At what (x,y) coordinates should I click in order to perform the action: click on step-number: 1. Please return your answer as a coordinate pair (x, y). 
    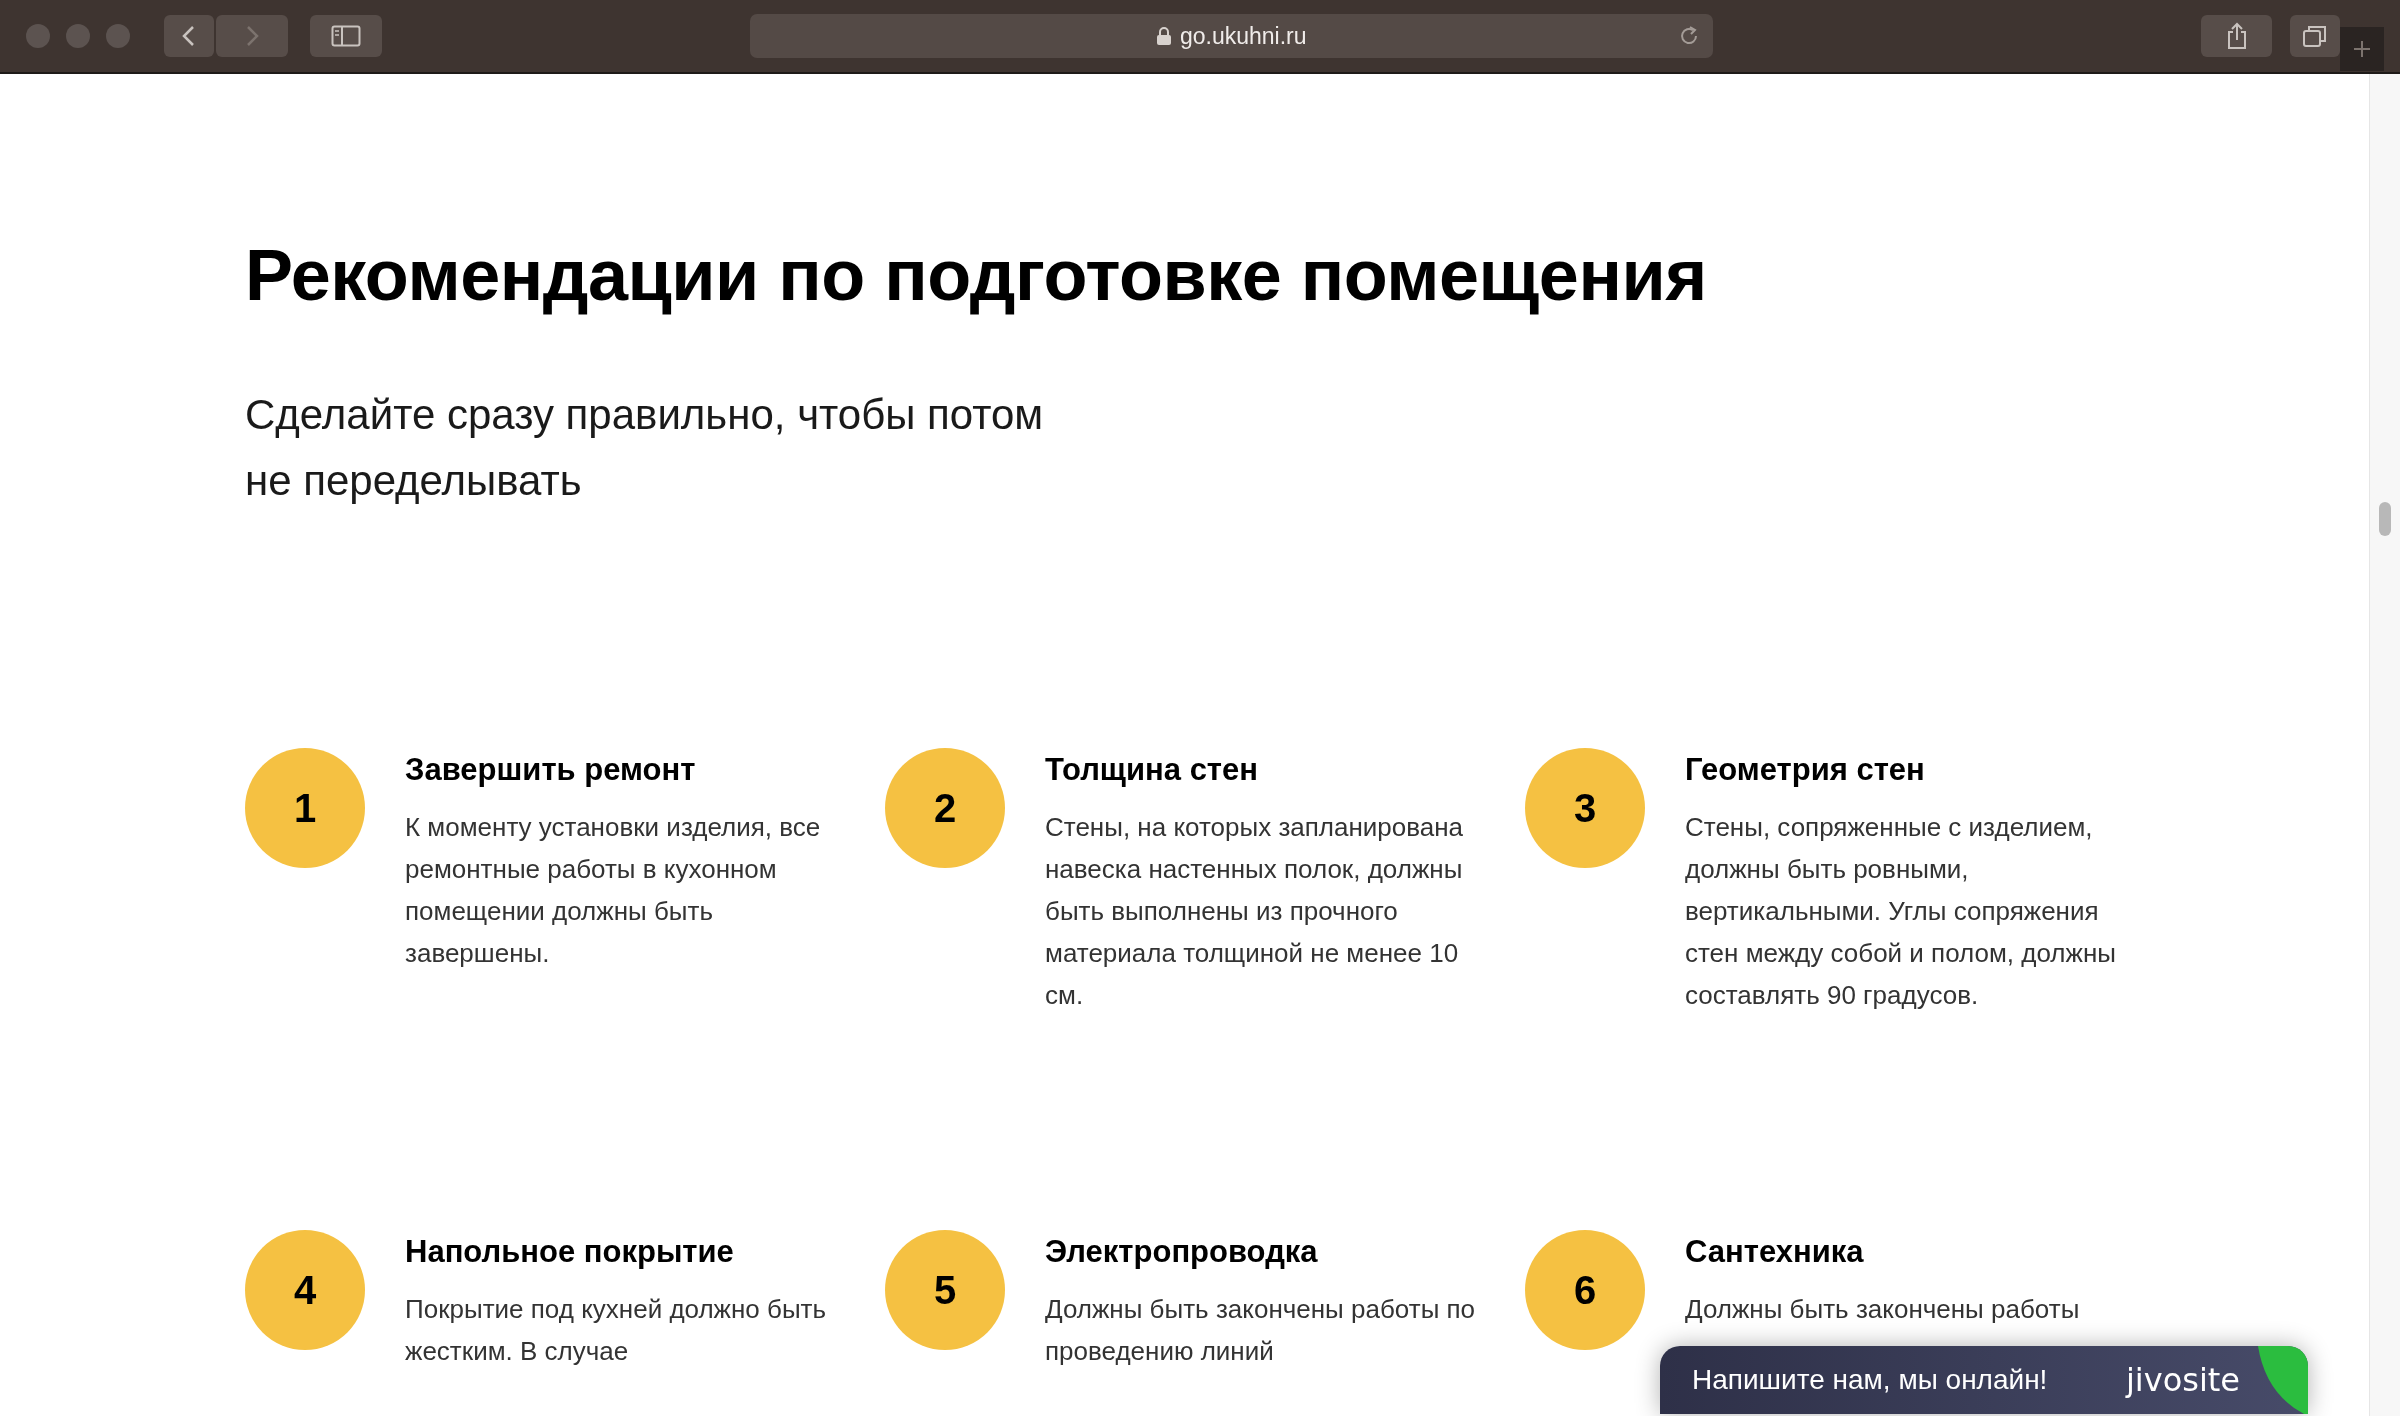
    Looking at the image, I should click on (305, 808).